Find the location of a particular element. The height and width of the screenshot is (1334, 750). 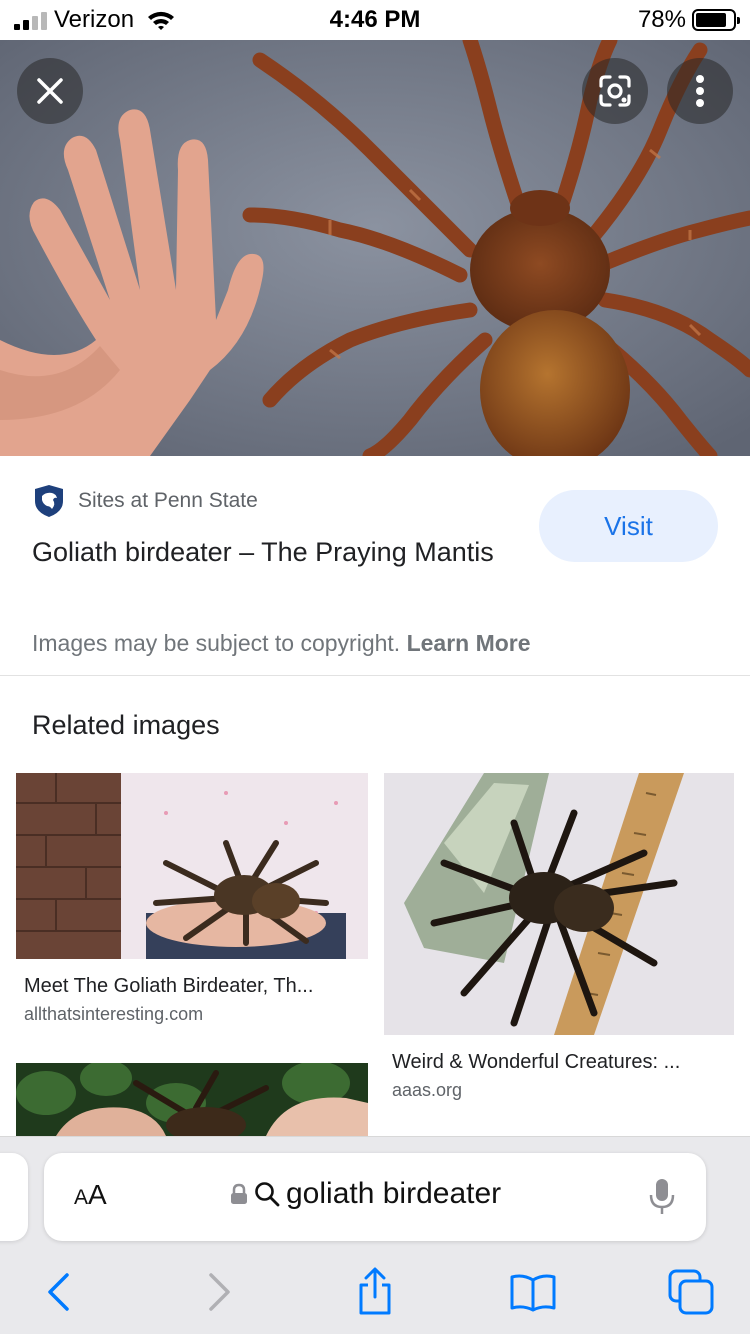

related-source-2: aaas.org is located at coordinates (427, 1090).